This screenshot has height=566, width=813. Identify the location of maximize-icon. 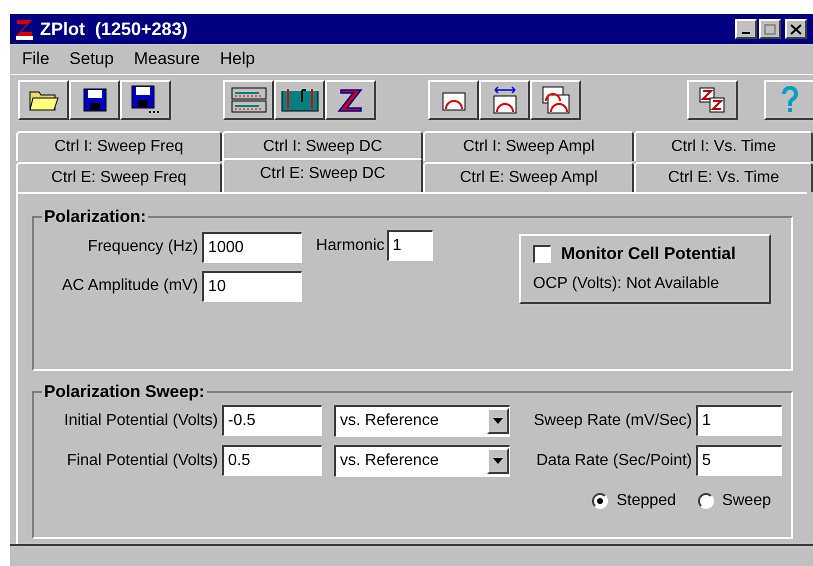
(770, 29).